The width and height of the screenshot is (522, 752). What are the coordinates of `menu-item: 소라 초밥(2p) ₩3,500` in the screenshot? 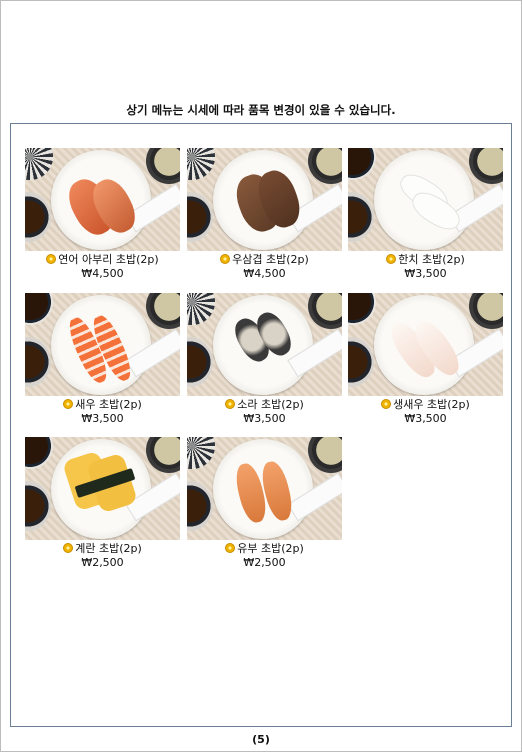 It's located at (264, 359).